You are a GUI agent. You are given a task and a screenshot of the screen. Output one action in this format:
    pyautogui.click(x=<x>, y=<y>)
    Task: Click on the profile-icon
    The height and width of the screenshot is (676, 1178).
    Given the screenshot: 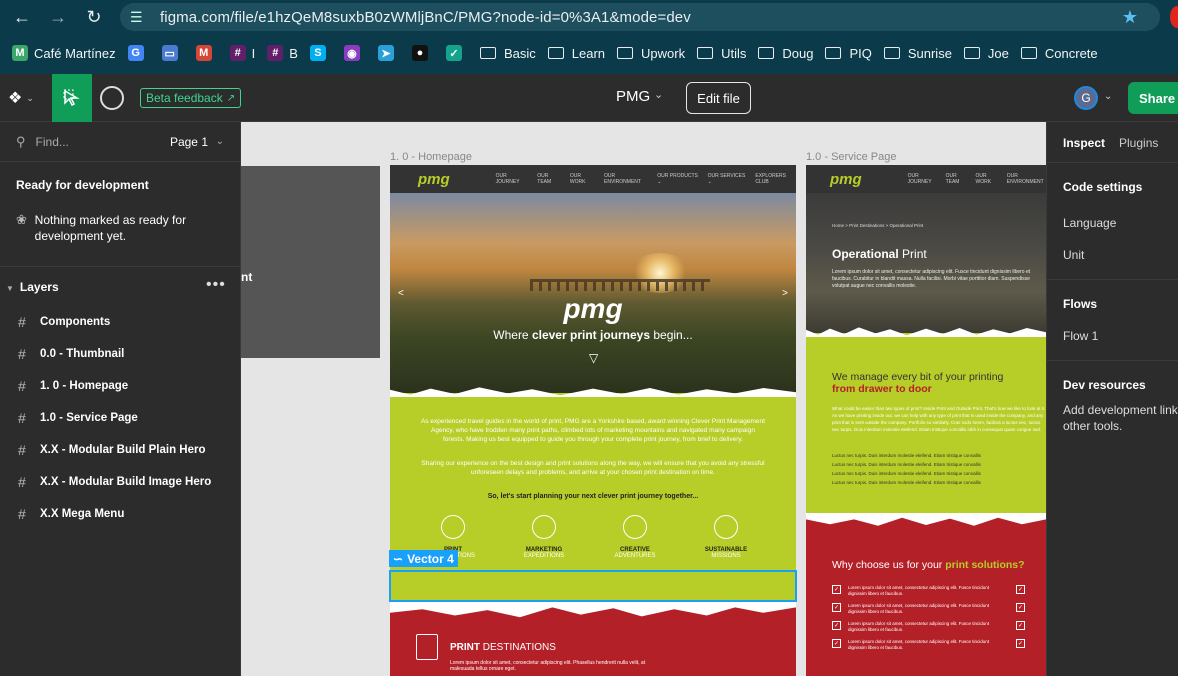 What is the action you would take?
    pyautogui.click(x=1174, y=17)
    